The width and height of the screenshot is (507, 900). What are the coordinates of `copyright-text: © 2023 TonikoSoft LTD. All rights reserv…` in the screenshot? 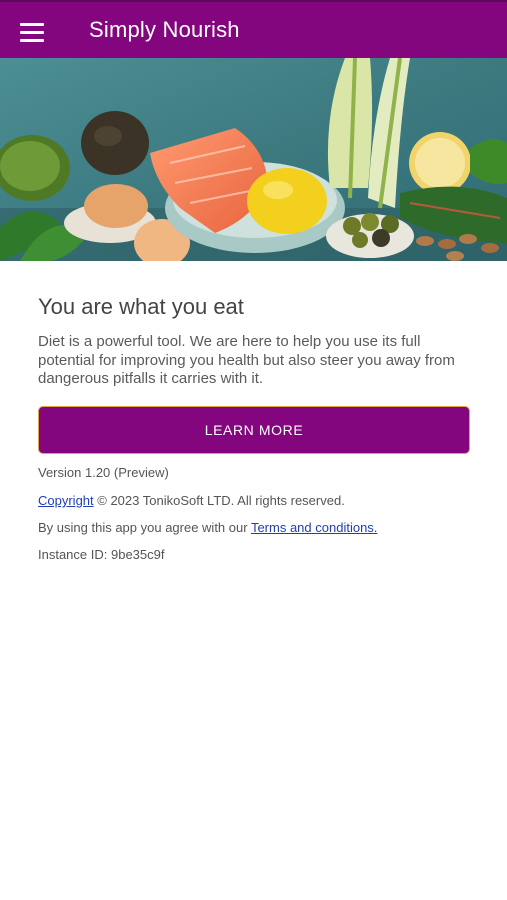 It's located at (219, 500).